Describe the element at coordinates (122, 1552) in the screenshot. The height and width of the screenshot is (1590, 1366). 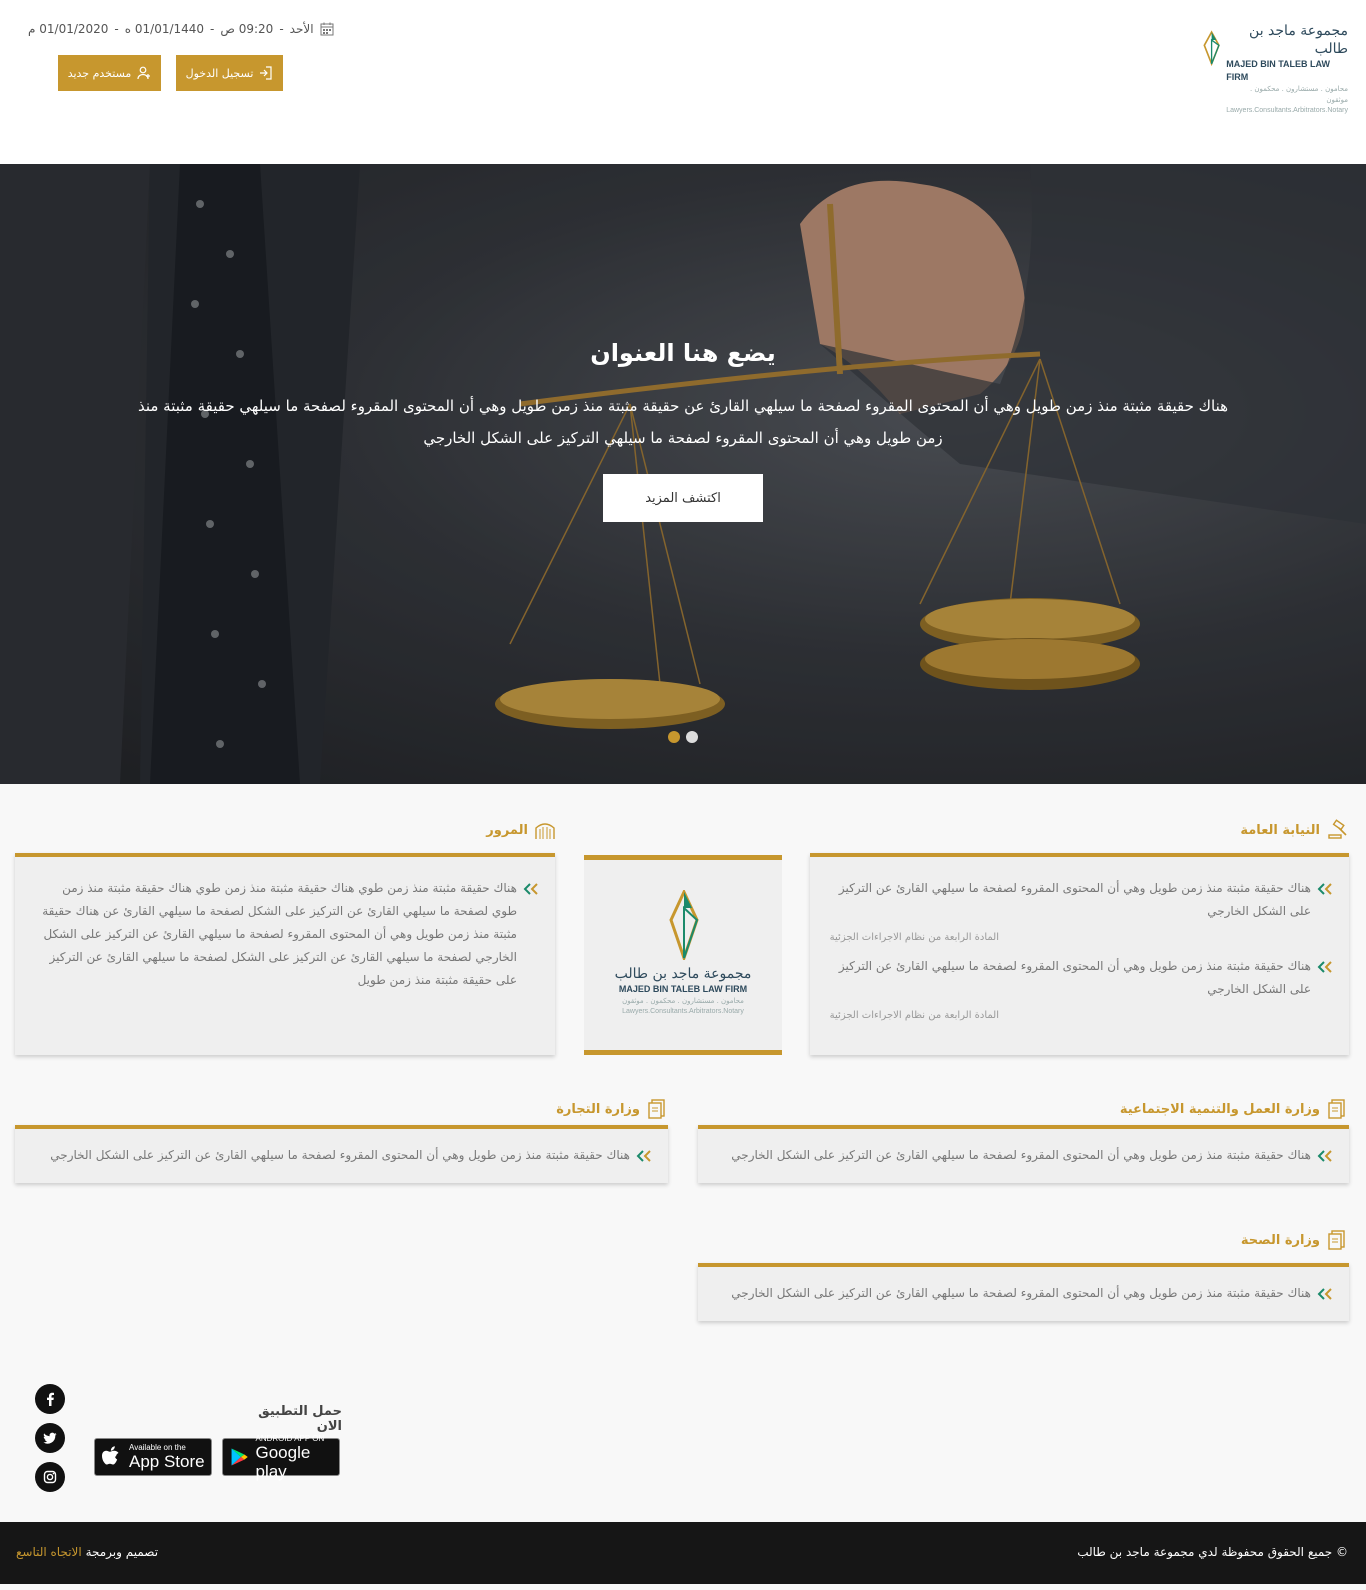
I see `credit-prefix: تصميم وبرمجة` at that location.